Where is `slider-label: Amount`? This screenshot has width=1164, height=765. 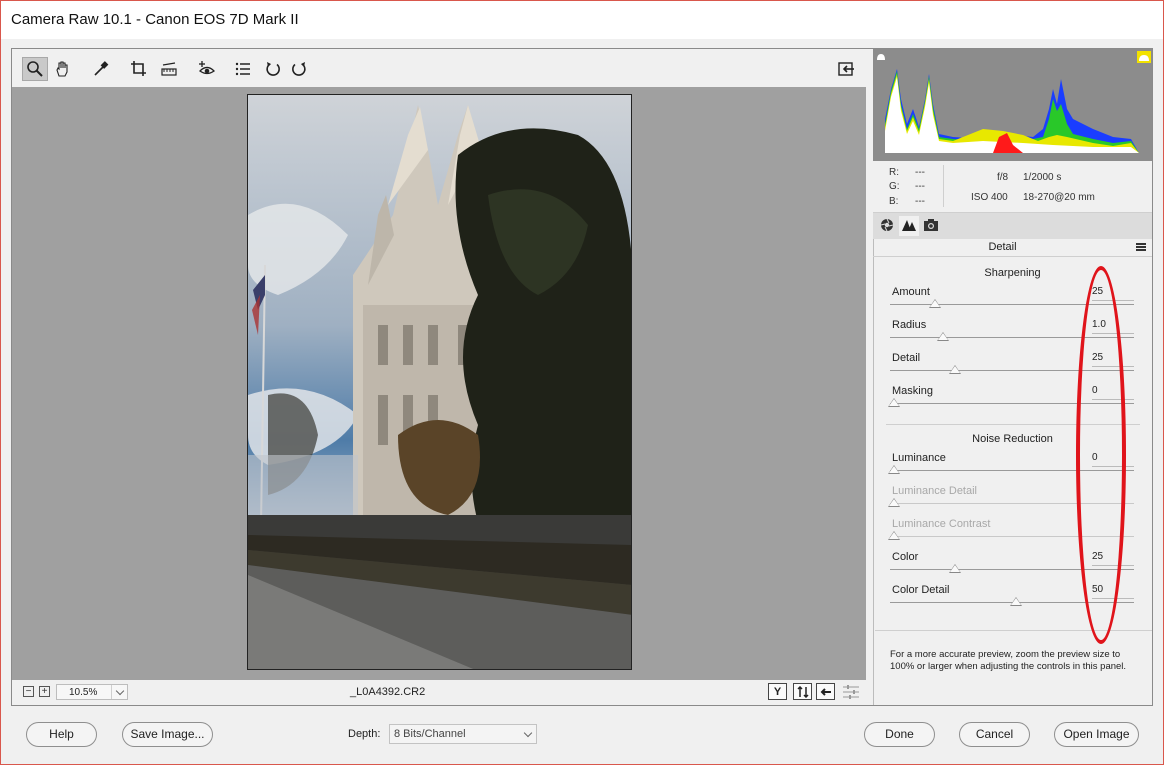 slider-label: Amount is located at coordinates (911, 292).